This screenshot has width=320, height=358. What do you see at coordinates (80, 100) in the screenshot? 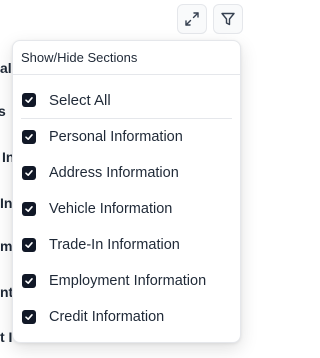
I see `option-label: Select All` at bounding box center [80, 100].